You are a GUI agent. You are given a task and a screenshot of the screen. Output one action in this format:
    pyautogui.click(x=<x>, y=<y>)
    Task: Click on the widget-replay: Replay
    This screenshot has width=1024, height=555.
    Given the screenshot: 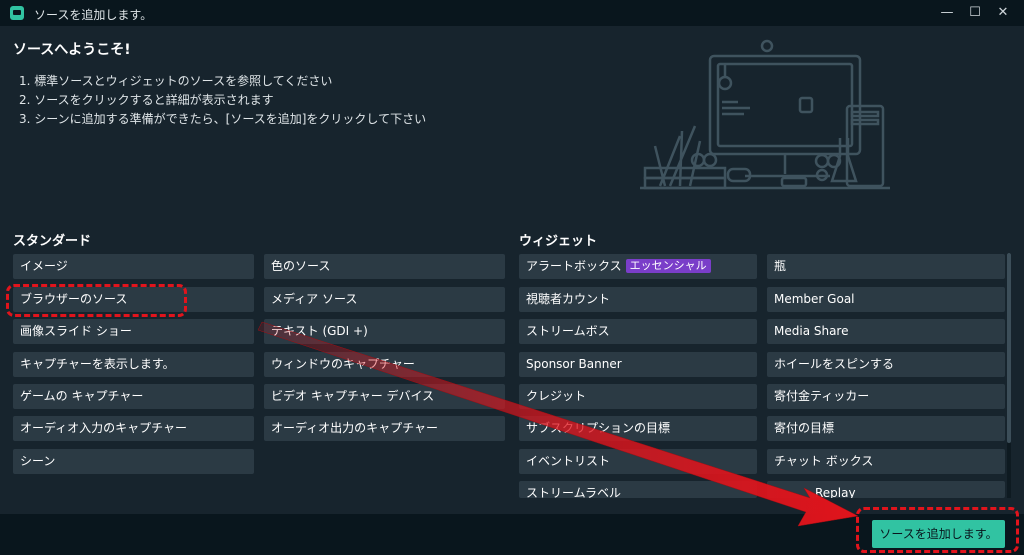 What is the action you would take?
    pyautogui.click(x=886, y=489)
    